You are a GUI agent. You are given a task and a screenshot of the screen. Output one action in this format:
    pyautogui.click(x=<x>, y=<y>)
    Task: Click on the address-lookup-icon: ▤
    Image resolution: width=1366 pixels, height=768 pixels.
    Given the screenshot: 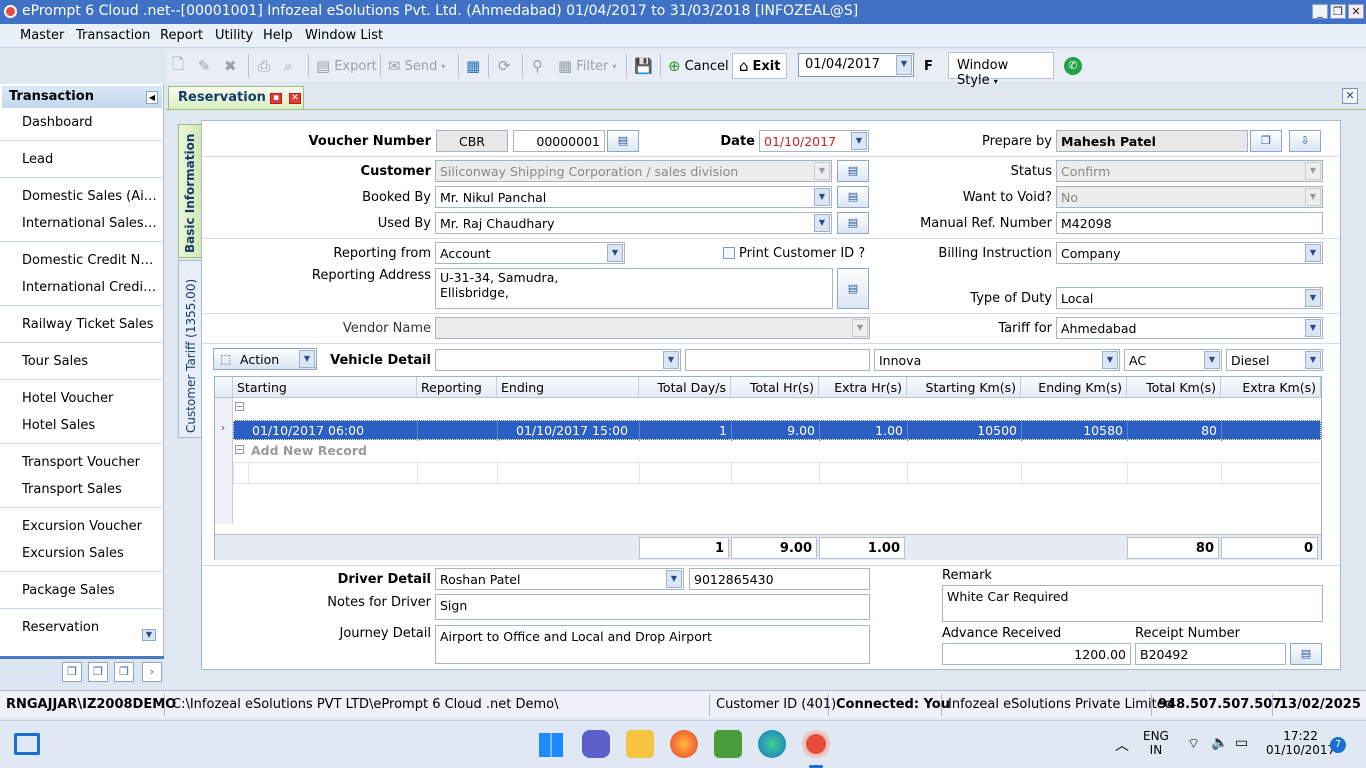 What is the action you would take?
    pyautogui.click(x=853, y=288)
    